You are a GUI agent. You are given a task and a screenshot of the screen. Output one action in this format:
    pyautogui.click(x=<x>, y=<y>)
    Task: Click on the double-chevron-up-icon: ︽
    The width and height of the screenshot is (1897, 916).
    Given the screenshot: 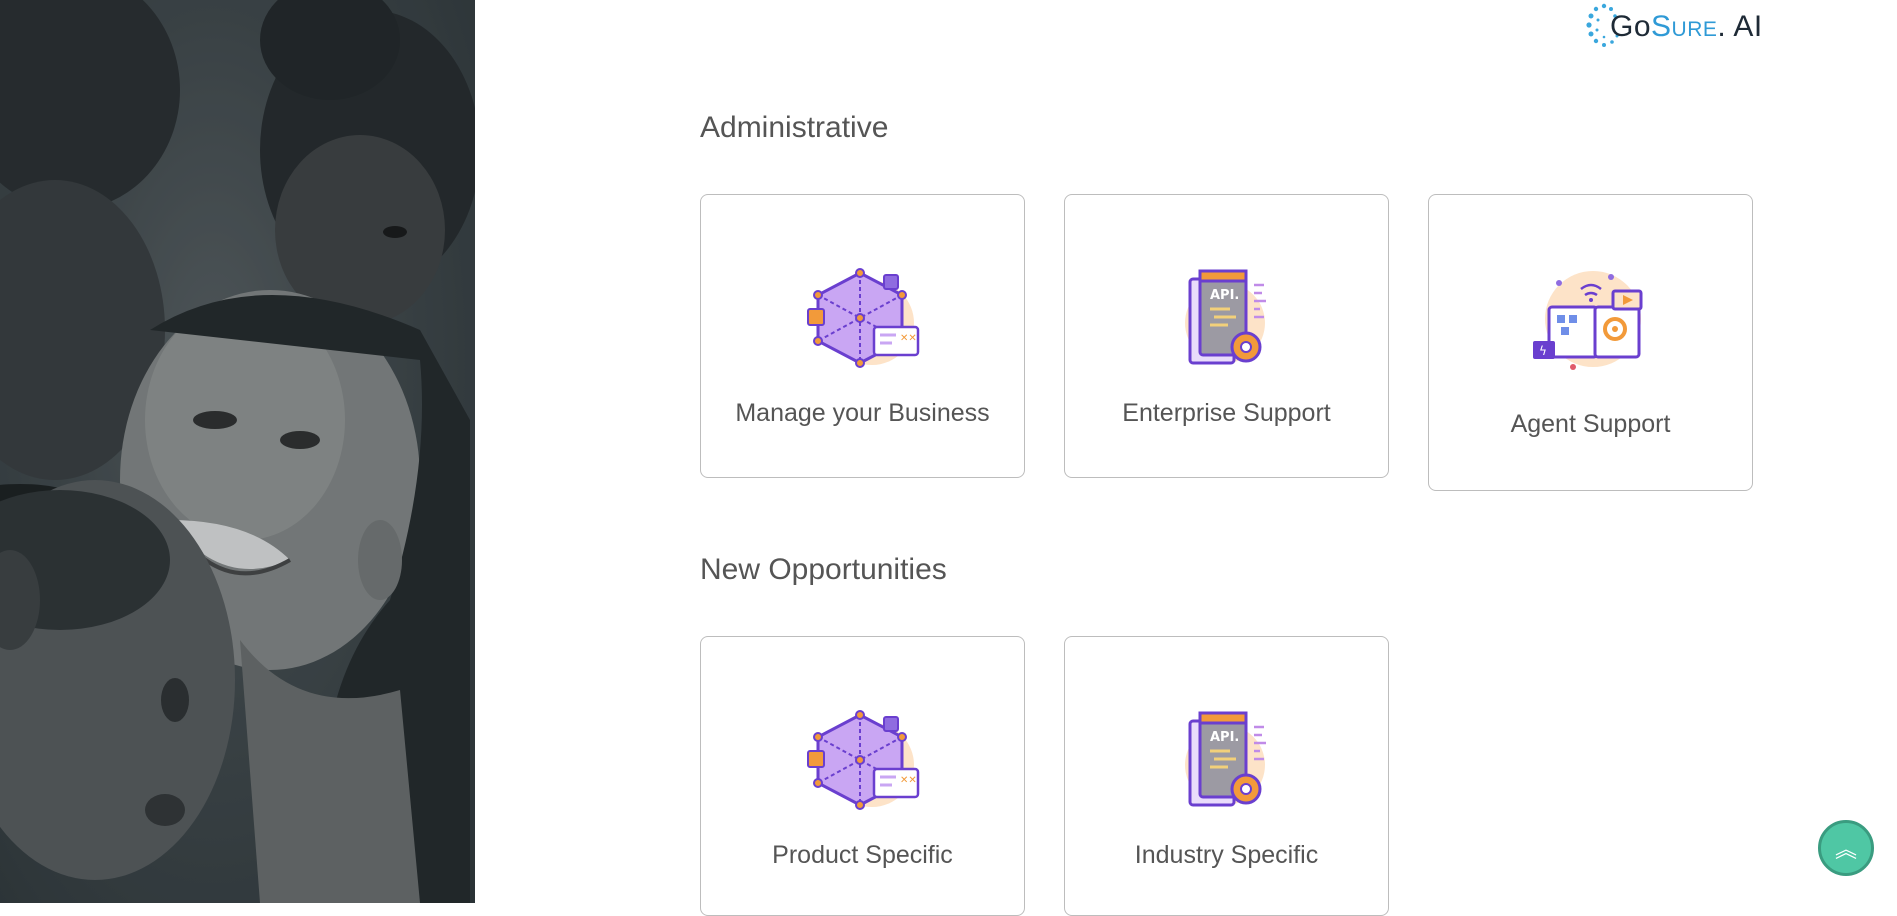 What is the action you would take?
    pyautogui.click(x=1845, y=849)
    